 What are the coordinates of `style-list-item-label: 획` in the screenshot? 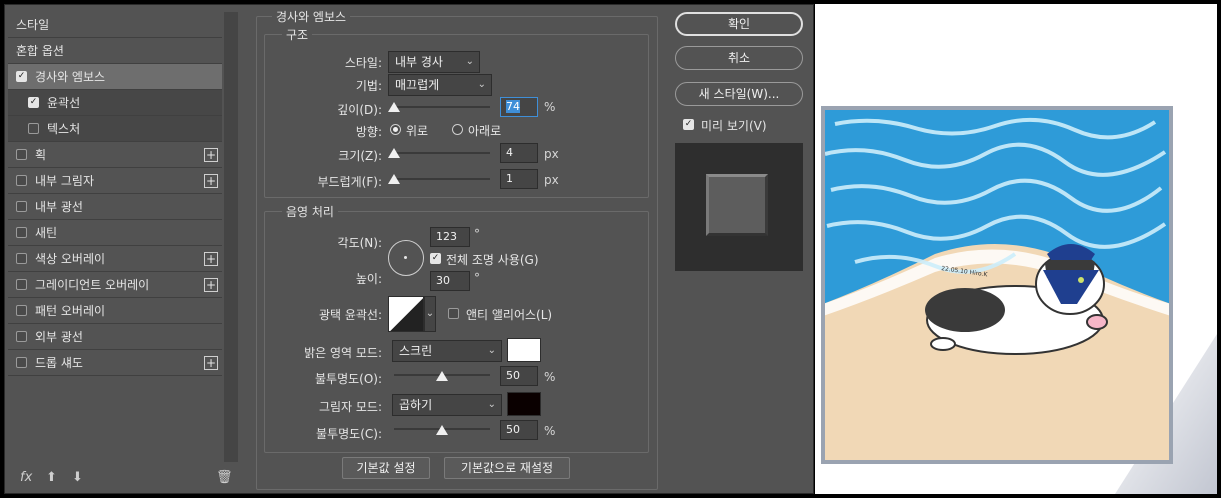 It's located at (41, 155).